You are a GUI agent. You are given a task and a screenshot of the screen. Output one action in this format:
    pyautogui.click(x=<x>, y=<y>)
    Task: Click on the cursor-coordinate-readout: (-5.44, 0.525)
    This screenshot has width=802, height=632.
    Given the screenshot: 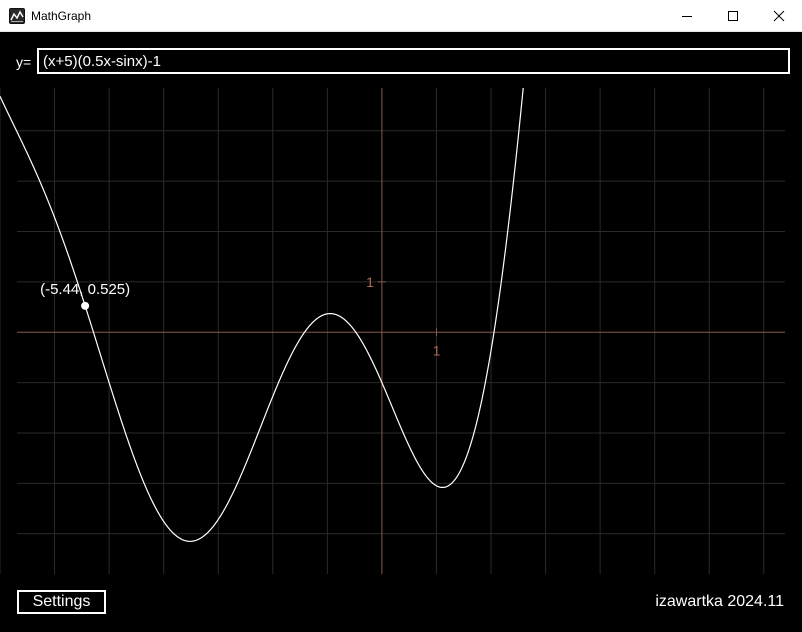 What is the action you would take?
    pyautogui.click(x=85, y=289)
    